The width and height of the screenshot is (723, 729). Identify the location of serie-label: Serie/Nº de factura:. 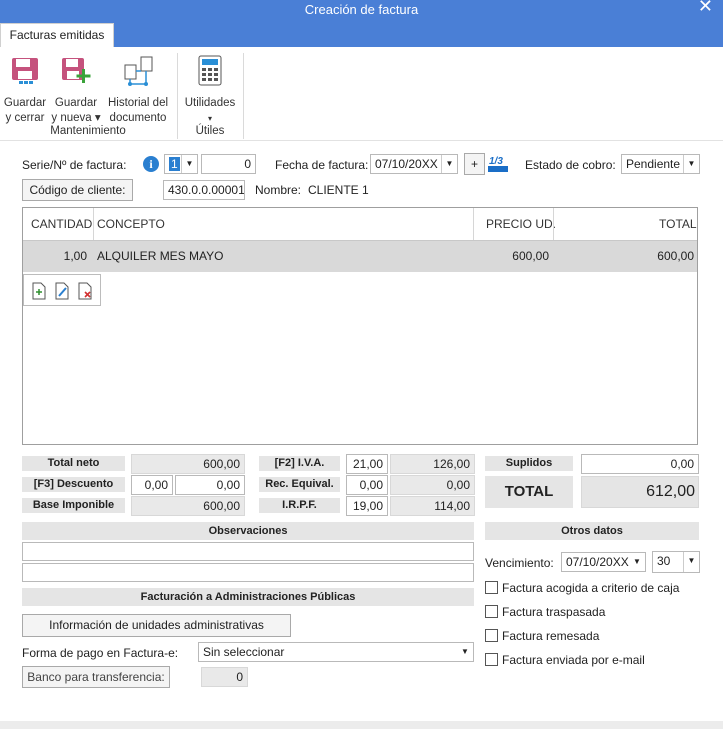
(74, 165).